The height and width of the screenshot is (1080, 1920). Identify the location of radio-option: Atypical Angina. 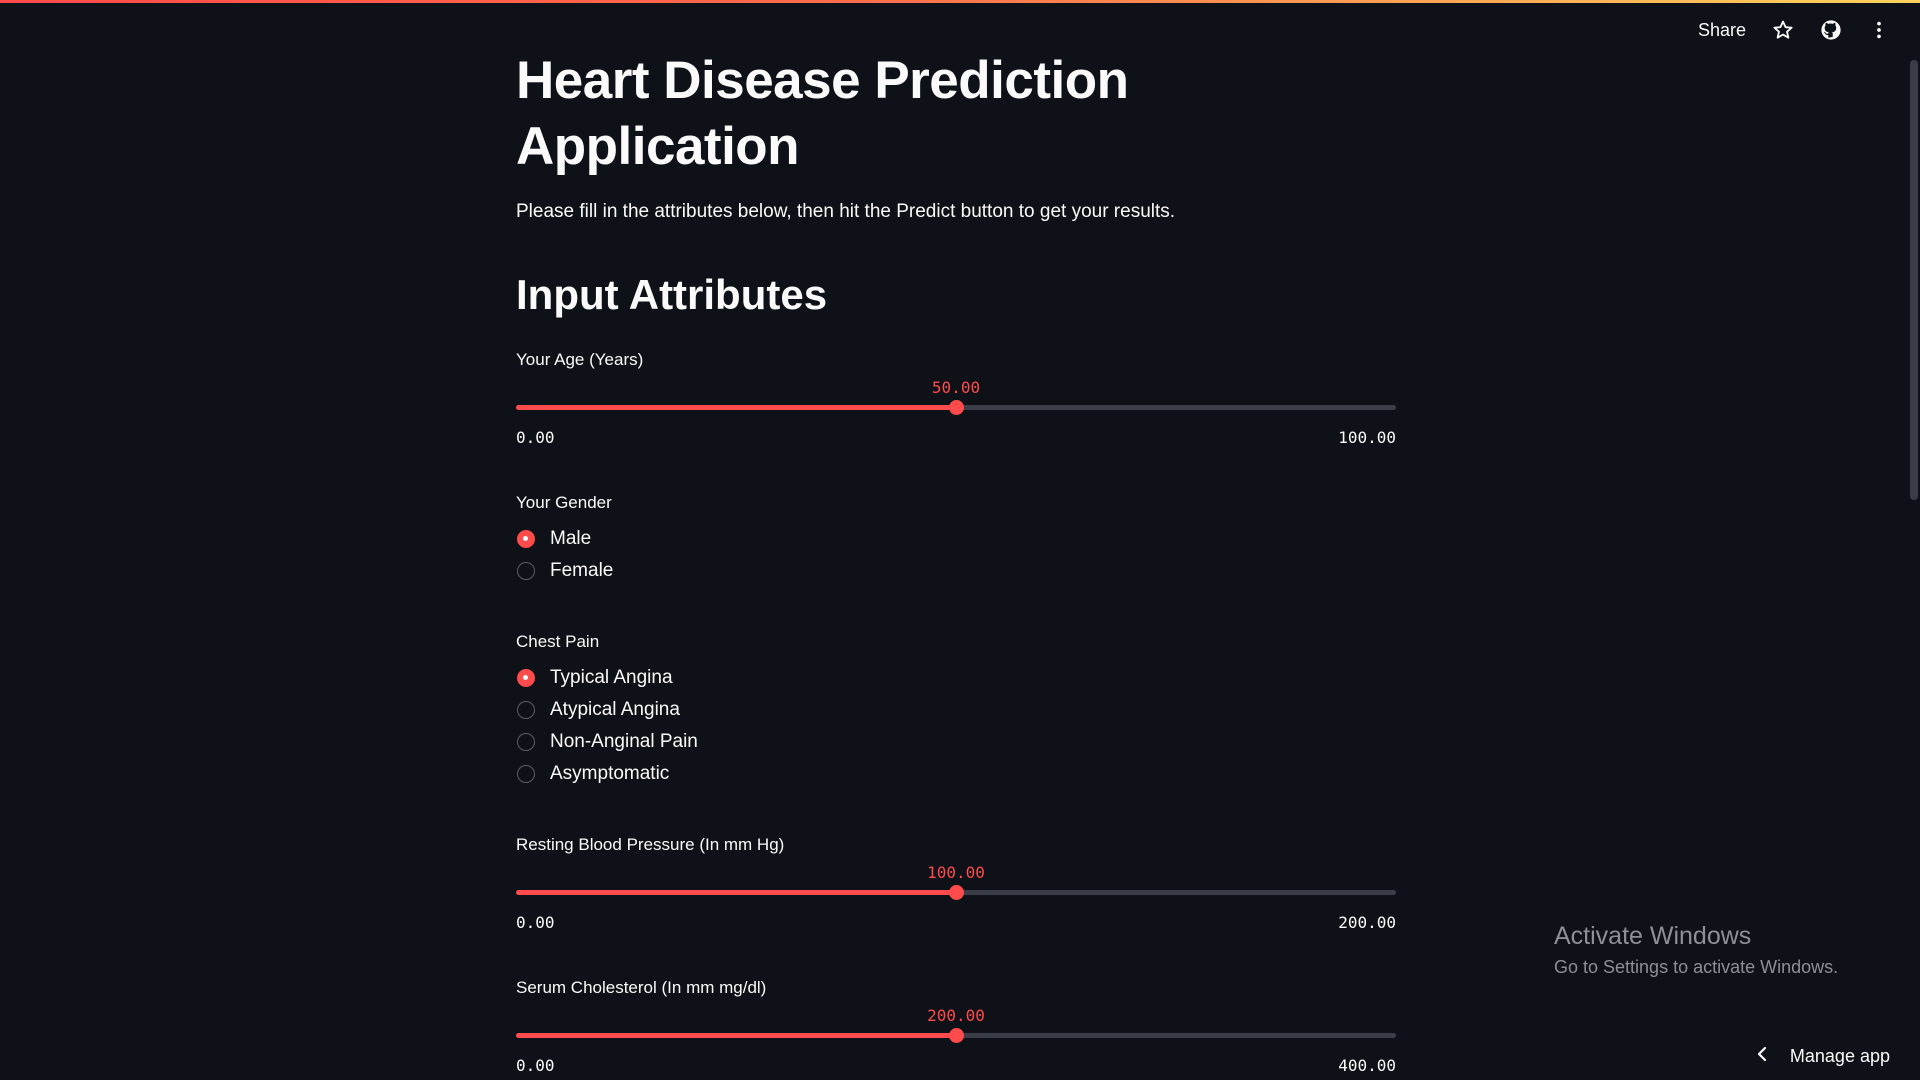
(607, 710).